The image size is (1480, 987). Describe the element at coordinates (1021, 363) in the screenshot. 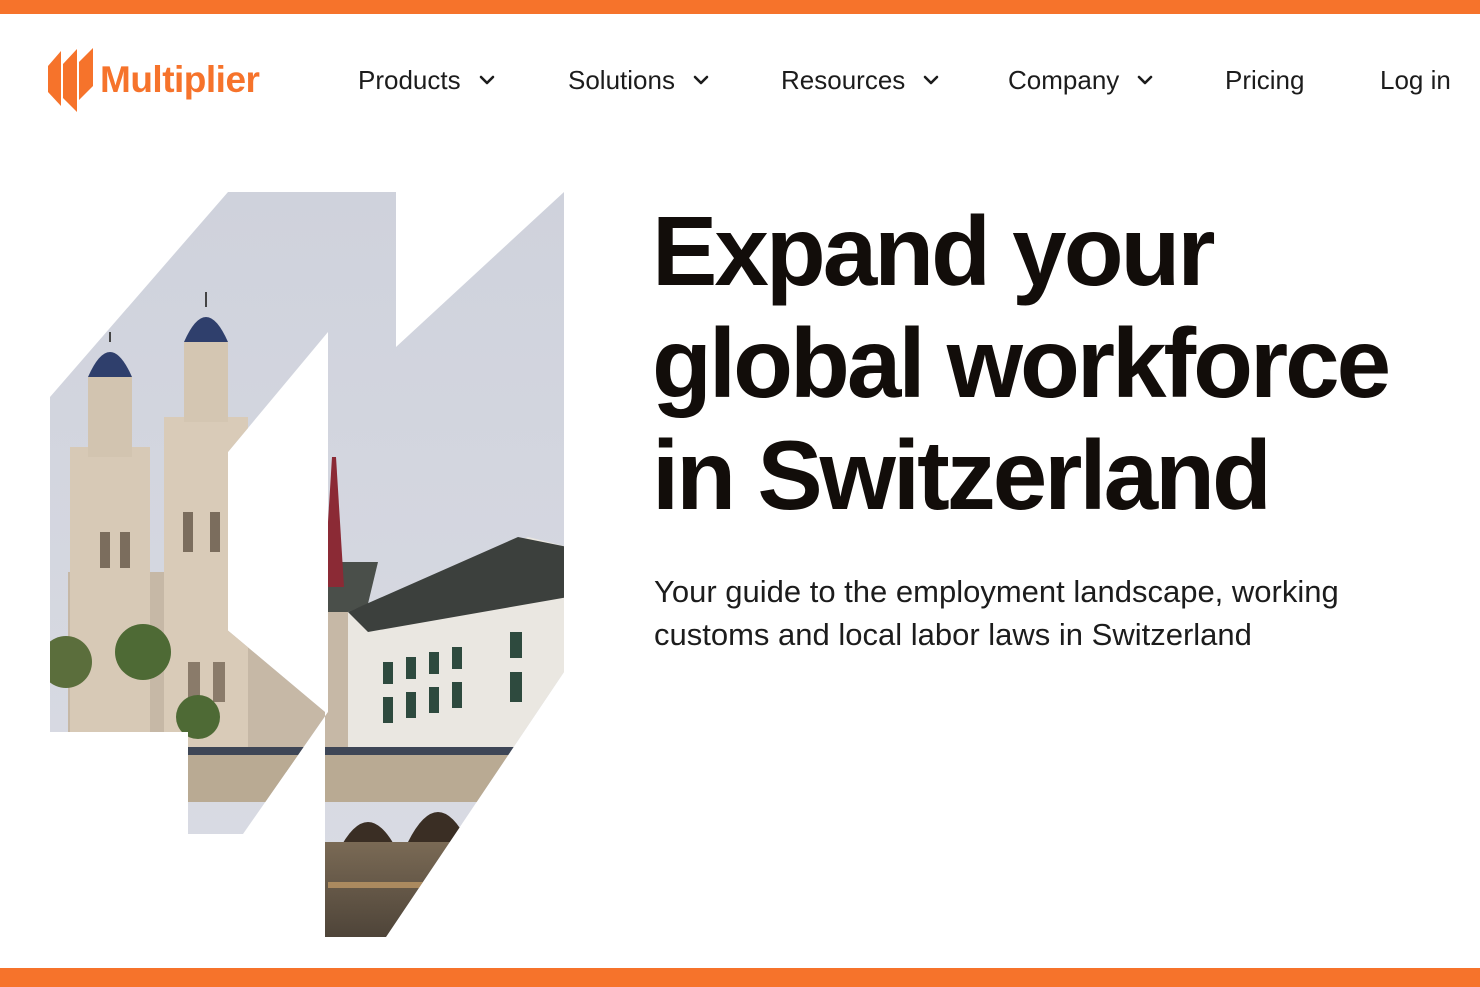

I see `headline-line-2: global workforce` at that location.